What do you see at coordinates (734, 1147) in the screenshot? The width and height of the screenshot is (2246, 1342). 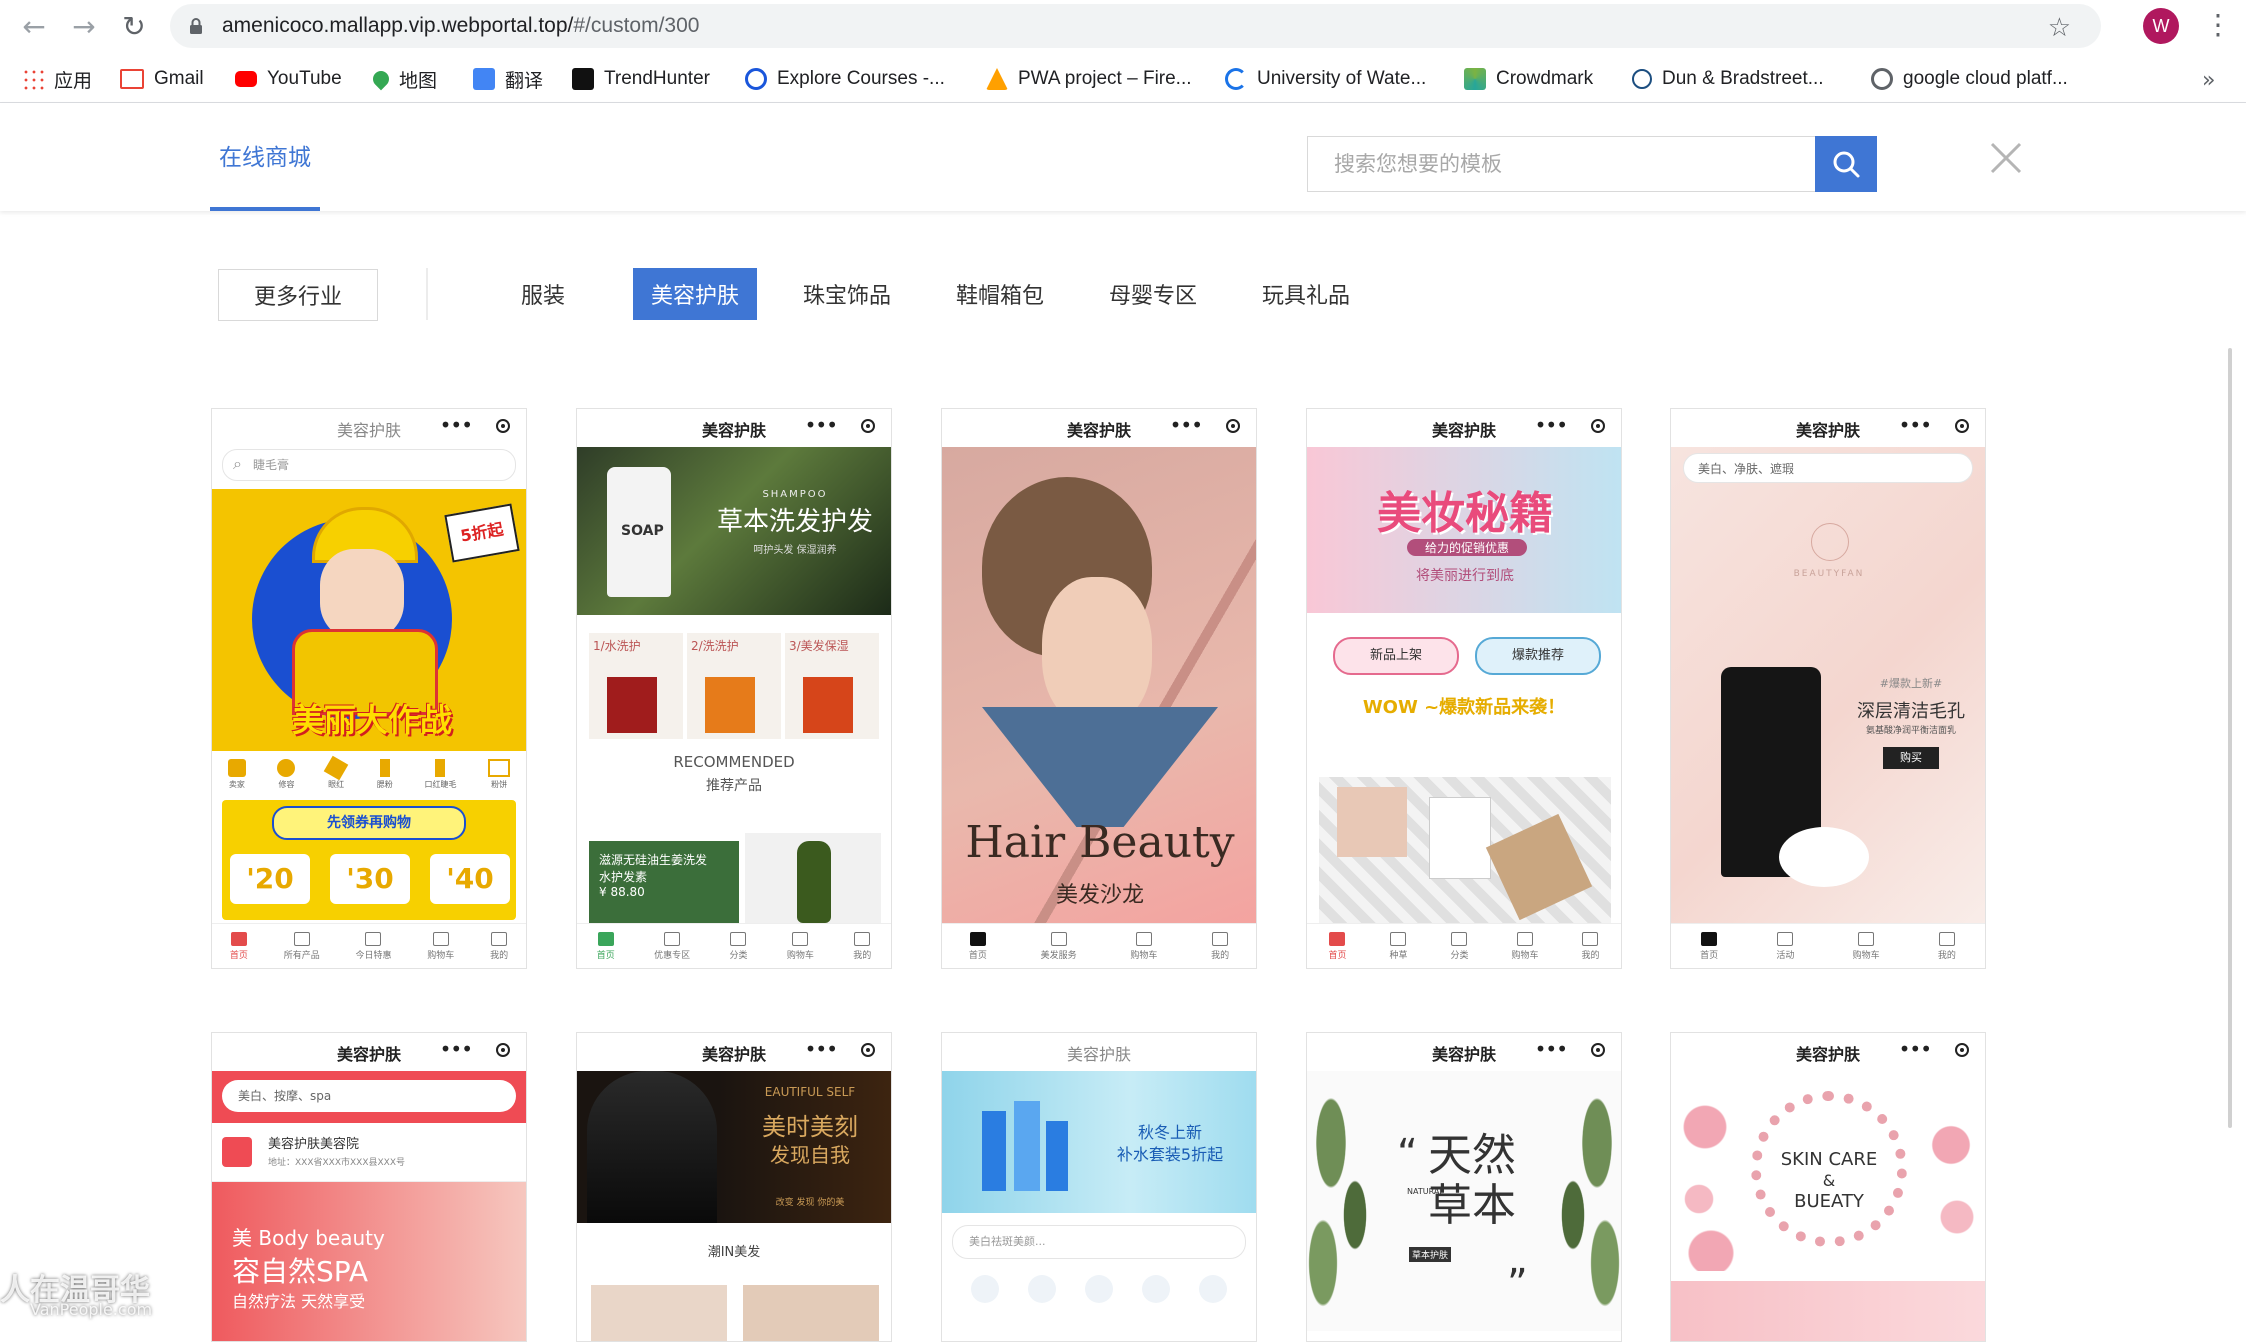 I see `card-banner: EAUTIFUL SELF 美时美刻 发现自我 改变 发现 你的美` at bounding box center [734, 1147].